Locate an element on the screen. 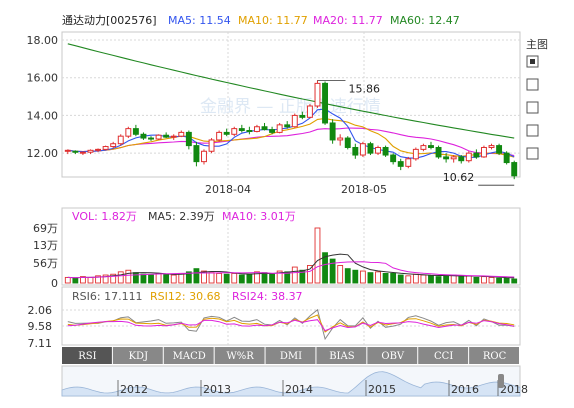 Image resolution: width=574 pixels, height=408 pixels. indicator-tab-label: W%R is located at coordinates (240, 356).